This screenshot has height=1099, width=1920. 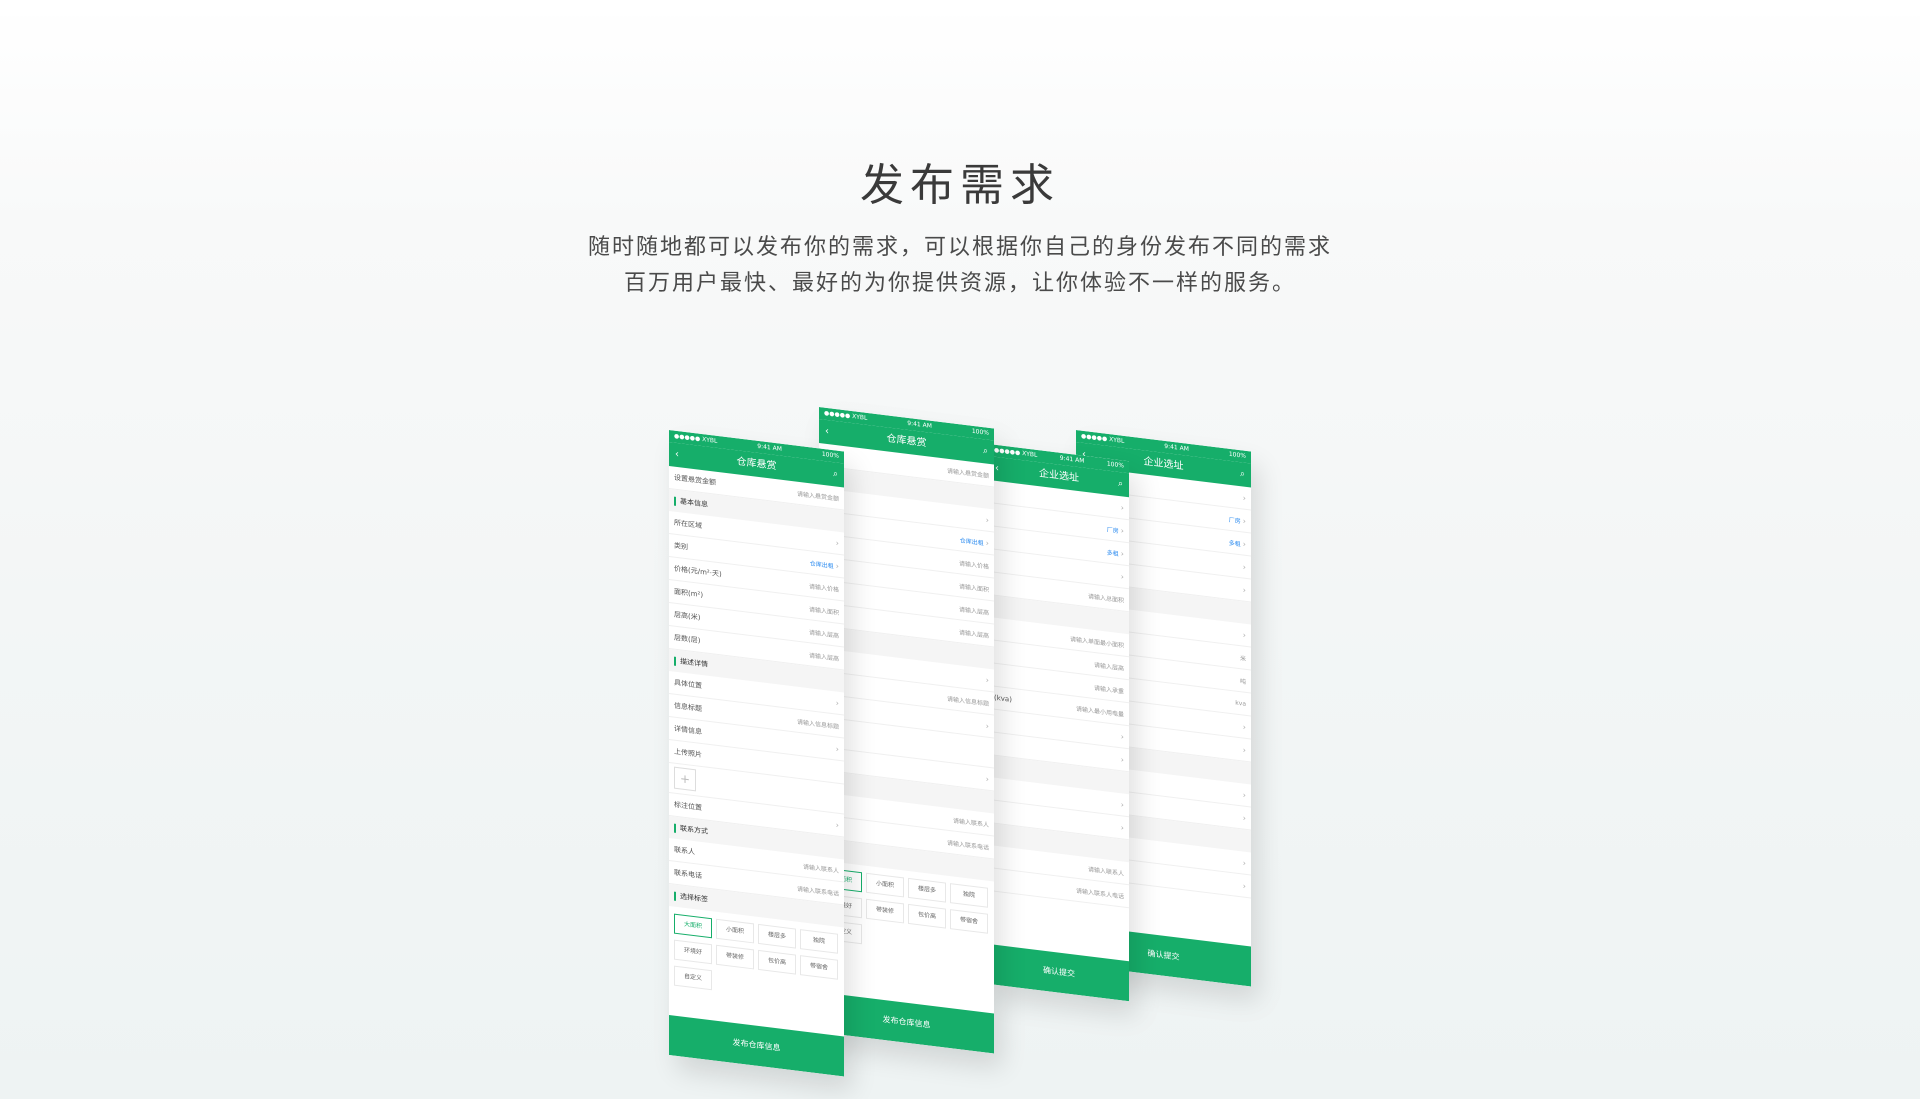 What do you see at coordinates (1003, 698) in the screenshot?
I see `power-label: (kva)` at bounding box center [1003, 698].